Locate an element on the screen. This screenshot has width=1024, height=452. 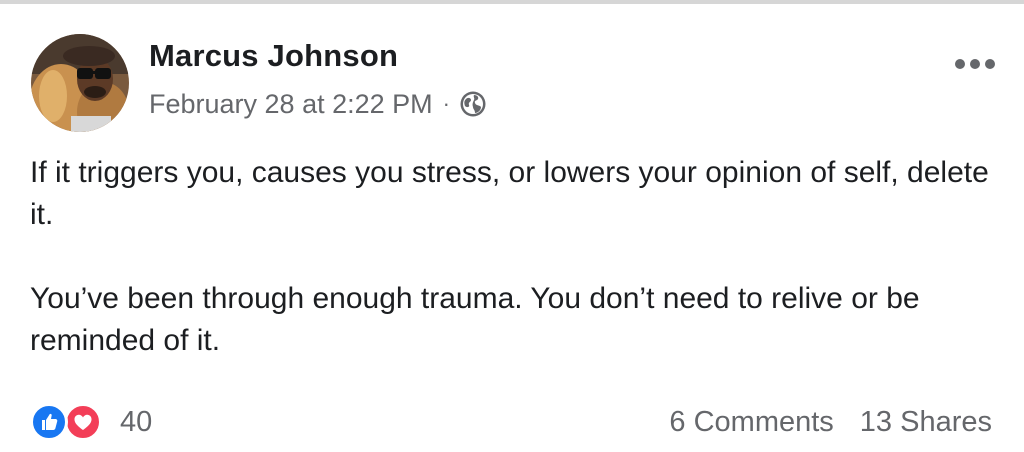
reaction-count: 40 is located at coordinates (136, 421).